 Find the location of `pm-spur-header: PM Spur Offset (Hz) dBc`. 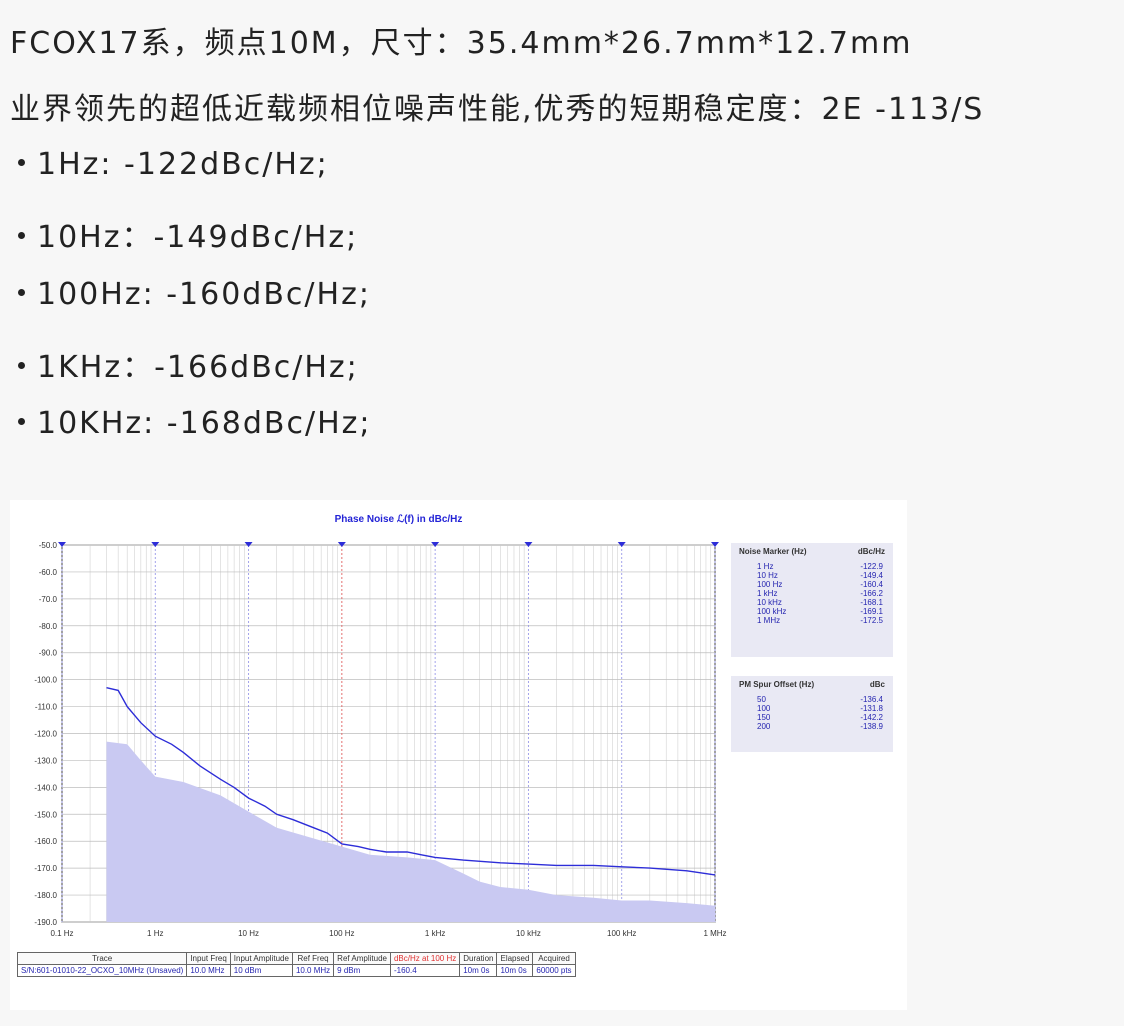

pm-spur-header: PM Spur Offset (Hz) dBc is located at coordinates (812, 685).